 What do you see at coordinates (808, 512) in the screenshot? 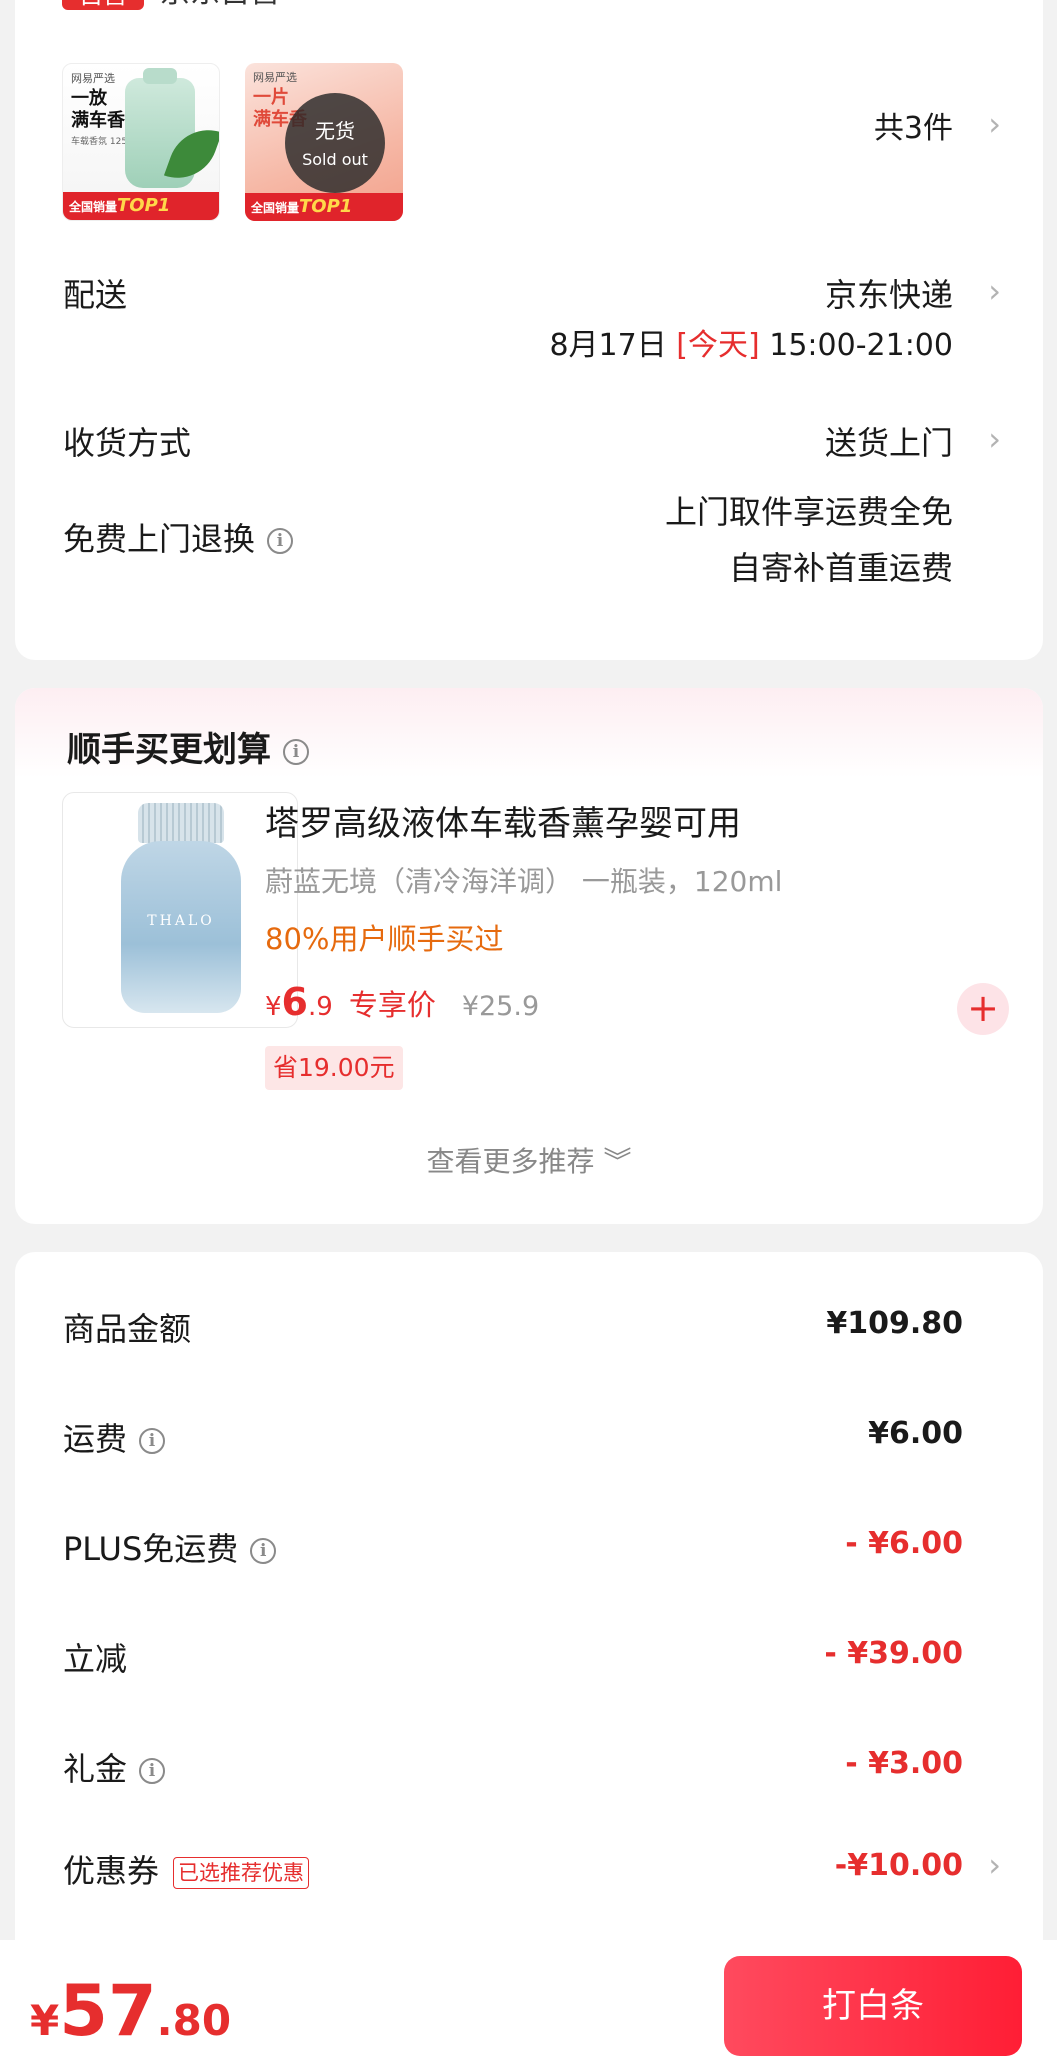
I see `free-return-line1: 上门取件享运费全免` at bounding box center [808, 512].